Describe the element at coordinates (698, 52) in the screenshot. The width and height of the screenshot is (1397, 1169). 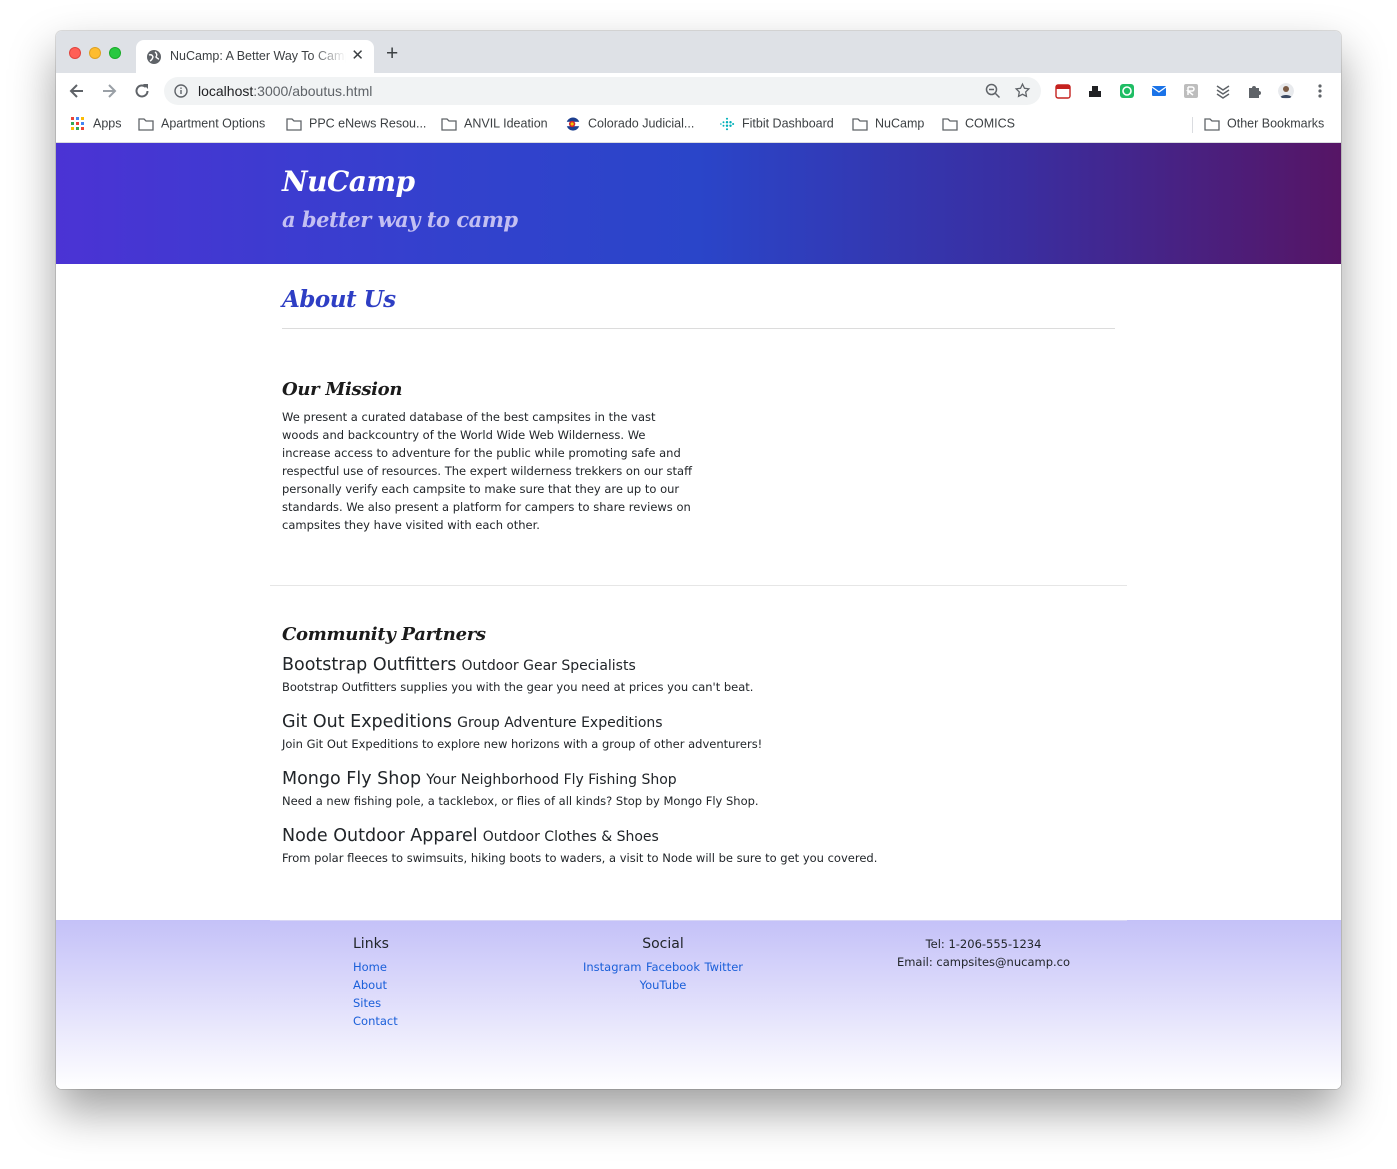
I see `tab-strip: NuCamp: A Better Way To Camp ✕ +` at that location.